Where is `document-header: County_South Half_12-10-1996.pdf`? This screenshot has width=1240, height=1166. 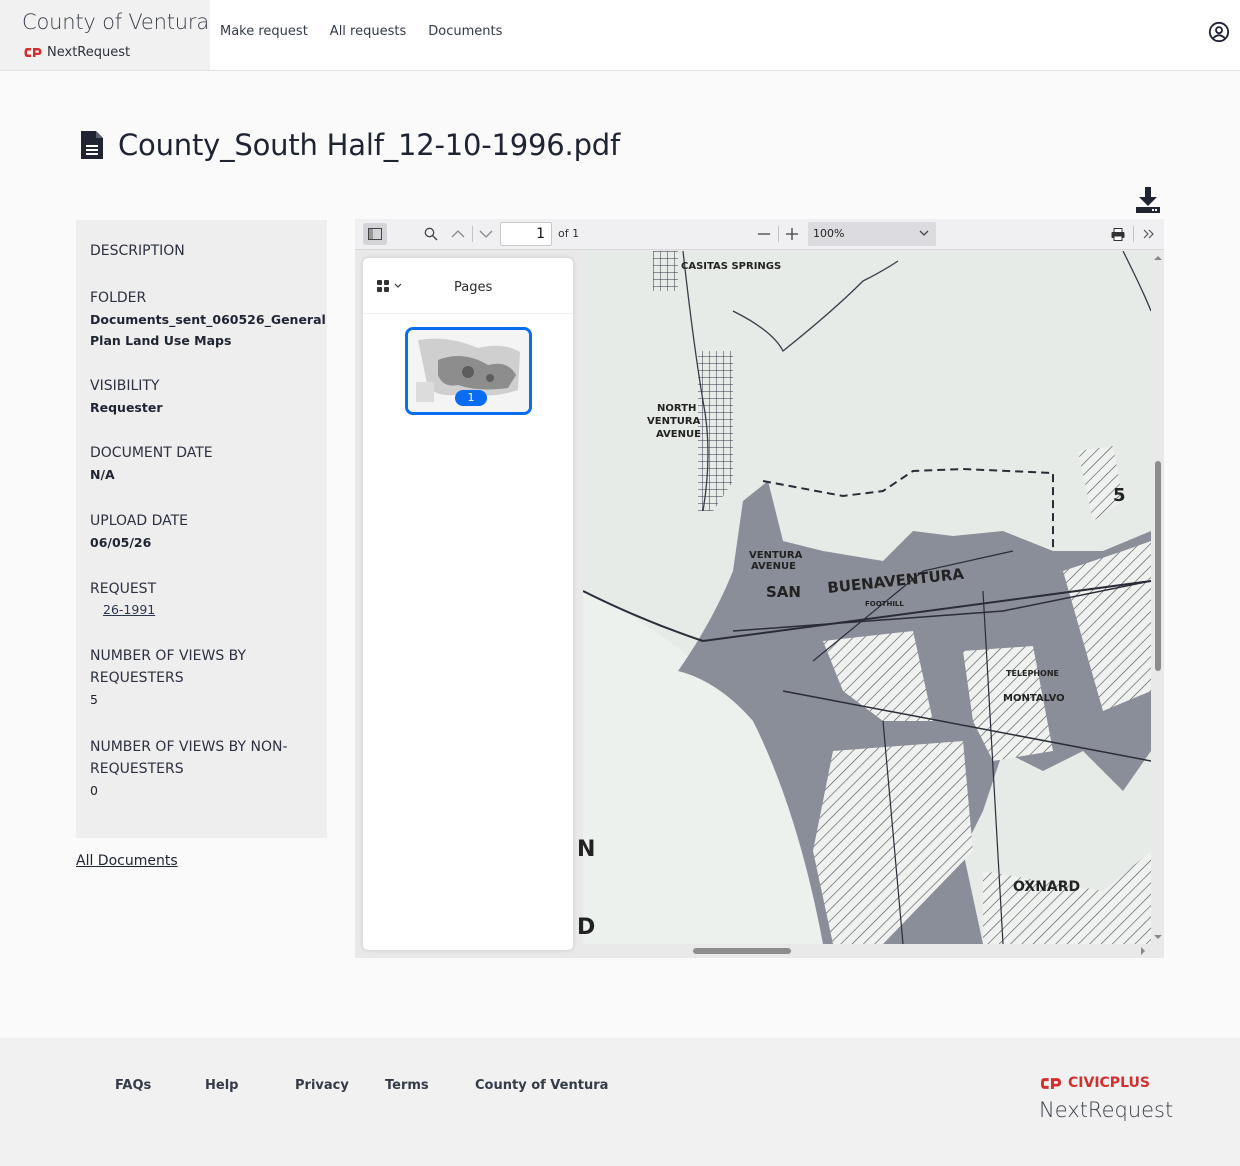
document-header: County_South Half_12-10-1996.pdf is located at coordinates (350, 145).